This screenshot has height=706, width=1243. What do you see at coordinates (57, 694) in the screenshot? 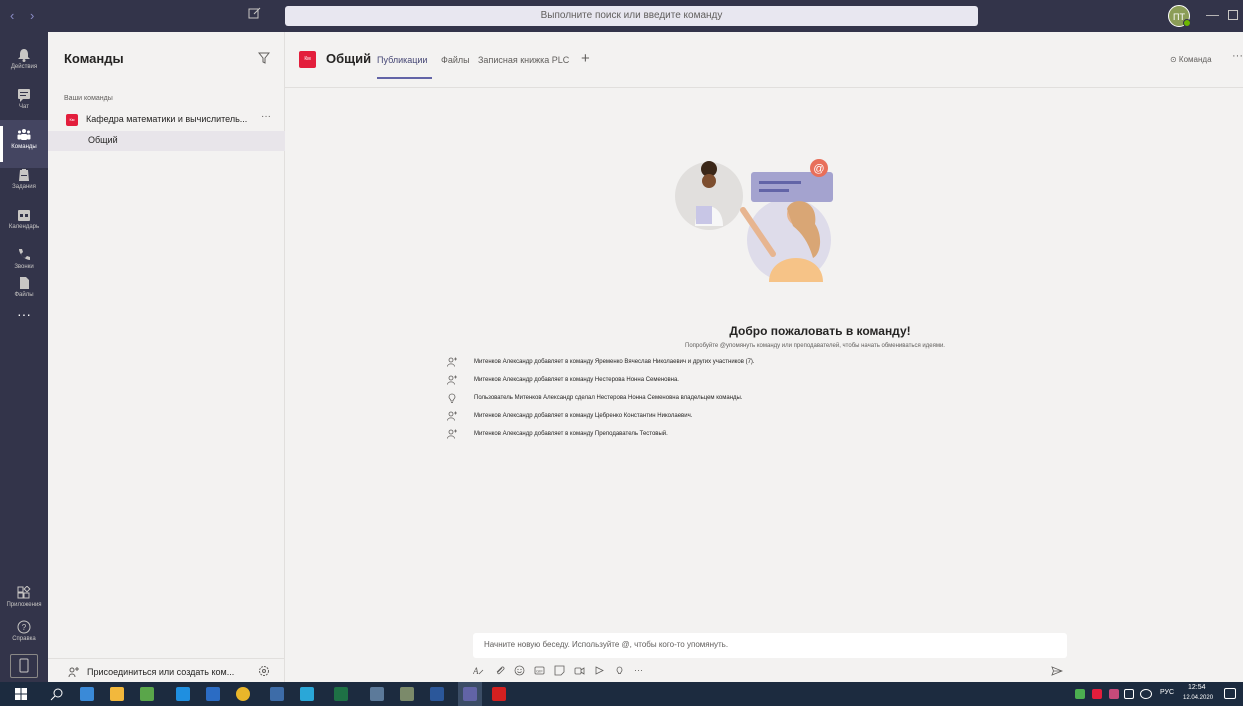
I see `search-icon` at bounding box center [57, 694].